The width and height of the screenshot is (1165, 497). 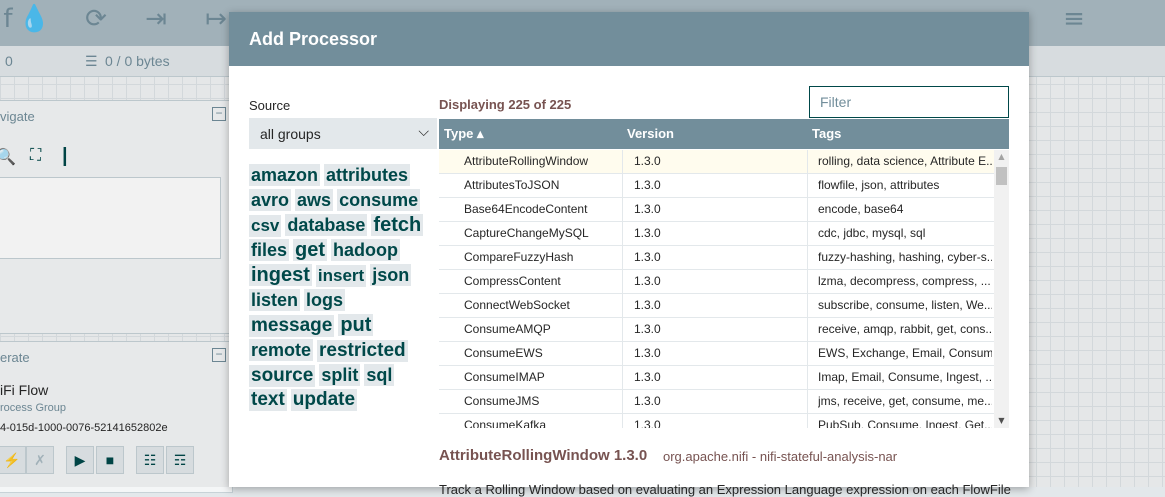 I want to click on tag-remote: remote, so click(x=281, y=350).